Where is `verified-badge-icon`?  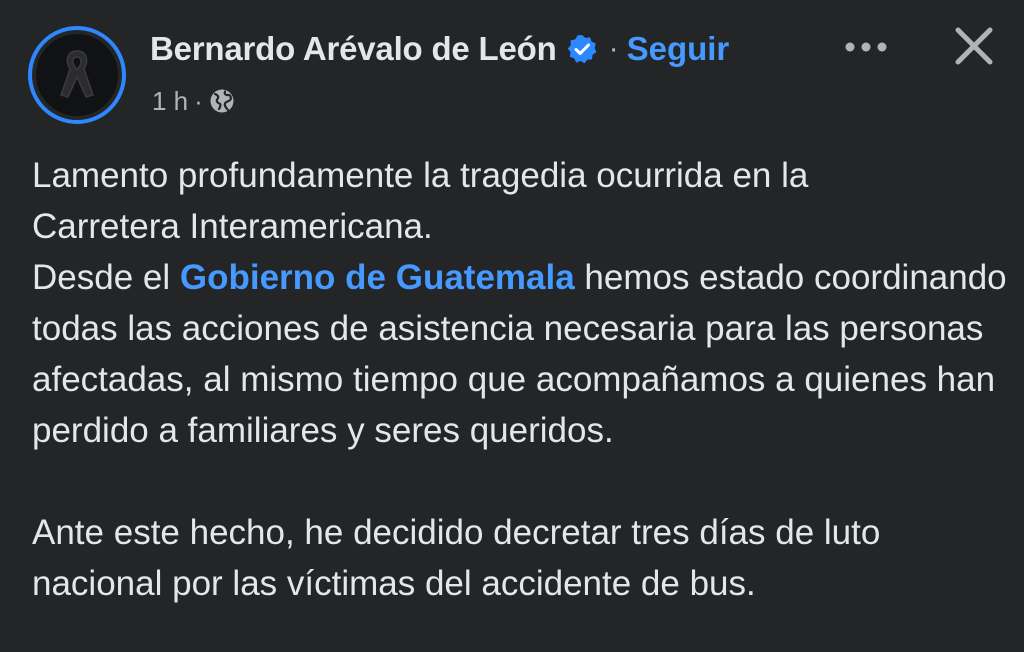
verified-badge-icon is located at coordinates (582, 49).